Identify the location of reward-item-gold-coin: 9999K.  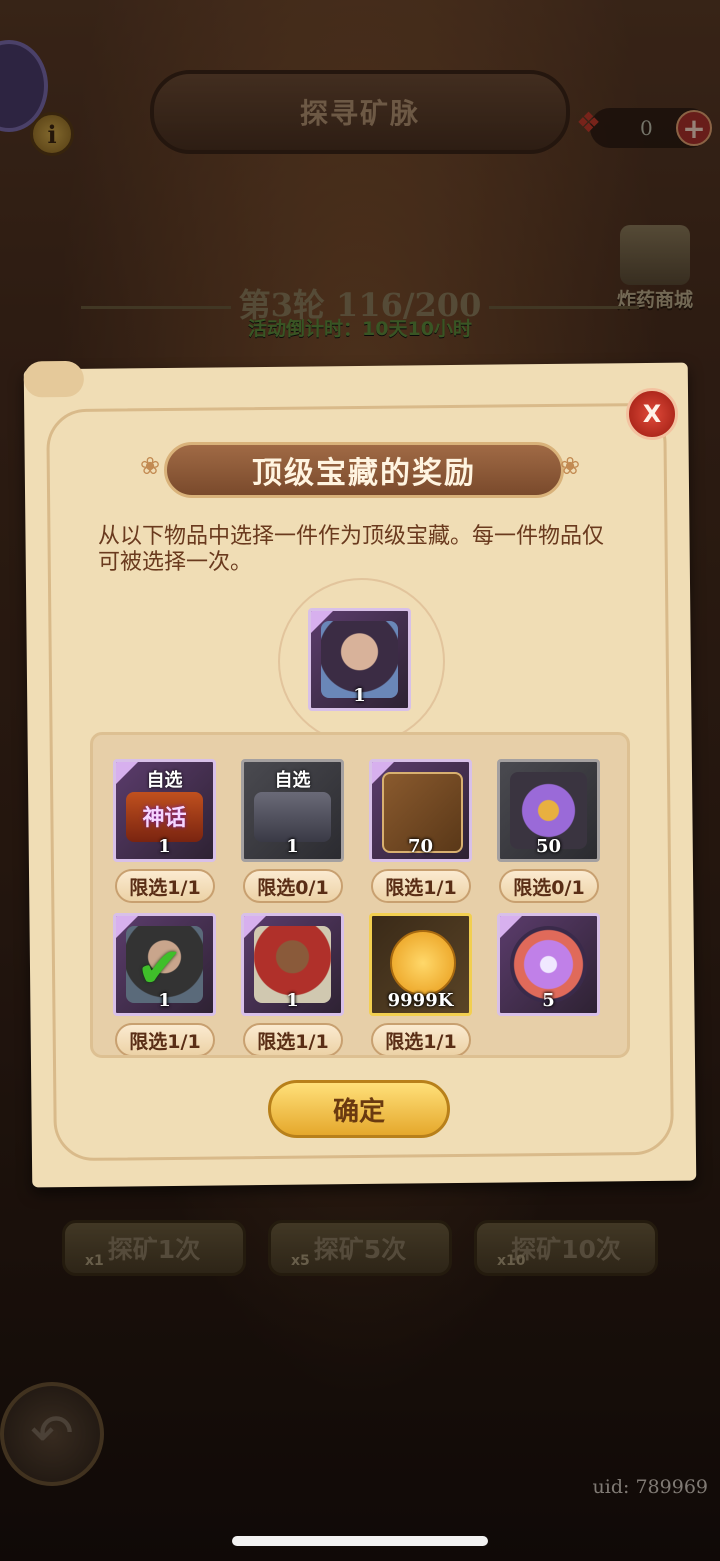
(420, 964).